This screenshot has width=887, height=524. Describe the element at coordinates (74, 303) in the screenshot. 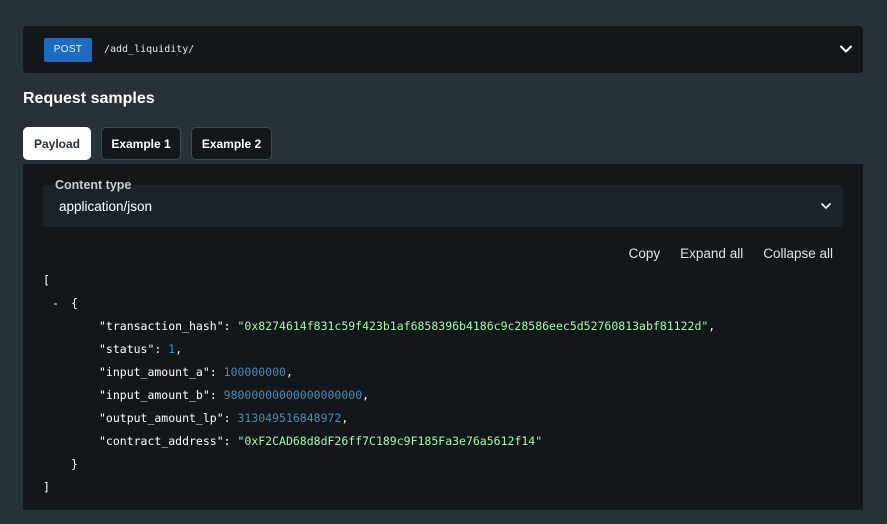

I see `open-brace: {` at that location.